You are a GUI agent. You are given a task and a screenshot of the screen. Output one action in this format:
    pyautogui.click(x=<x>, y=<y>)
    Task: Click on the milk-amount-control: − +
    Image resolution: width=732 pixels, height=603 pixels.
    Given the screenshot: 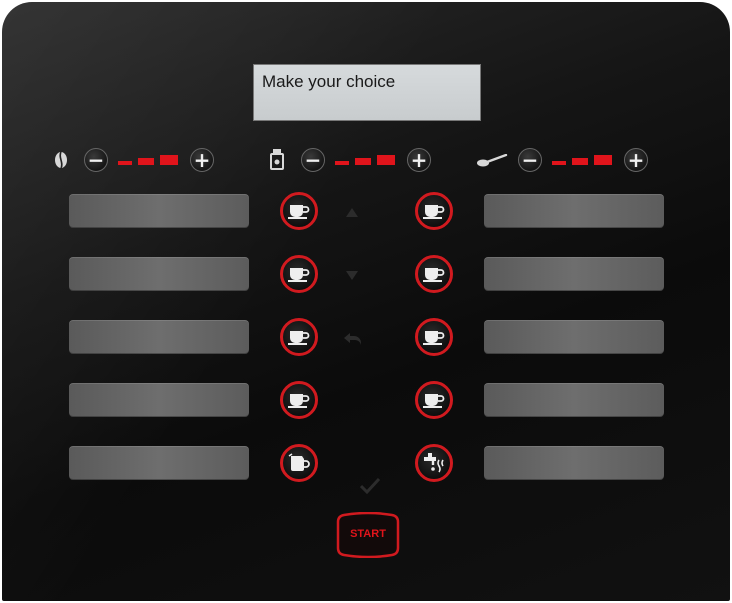 What is the action you would take?
    pyautogui.click(x=352, y=160)
    